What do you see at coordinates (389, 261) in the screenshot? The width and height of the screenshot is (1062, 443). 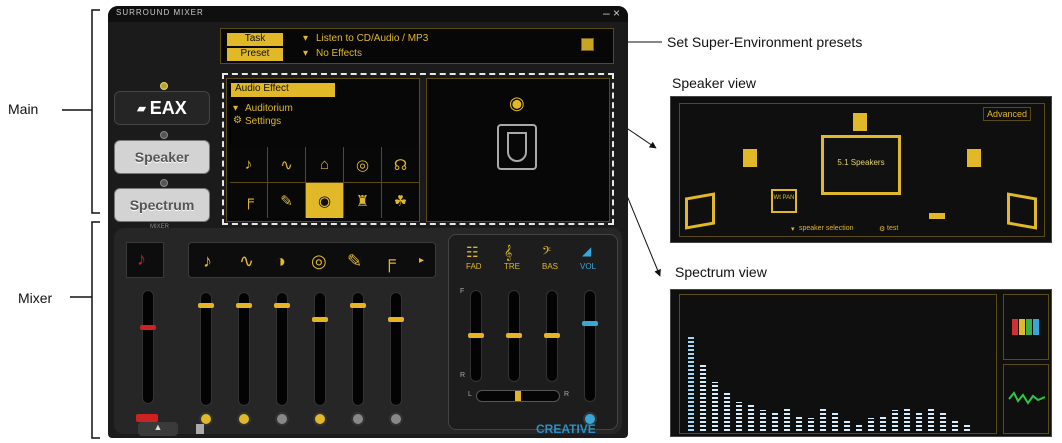 I see `line-in-source-icon: ╒` at bounding box center [389, 261].